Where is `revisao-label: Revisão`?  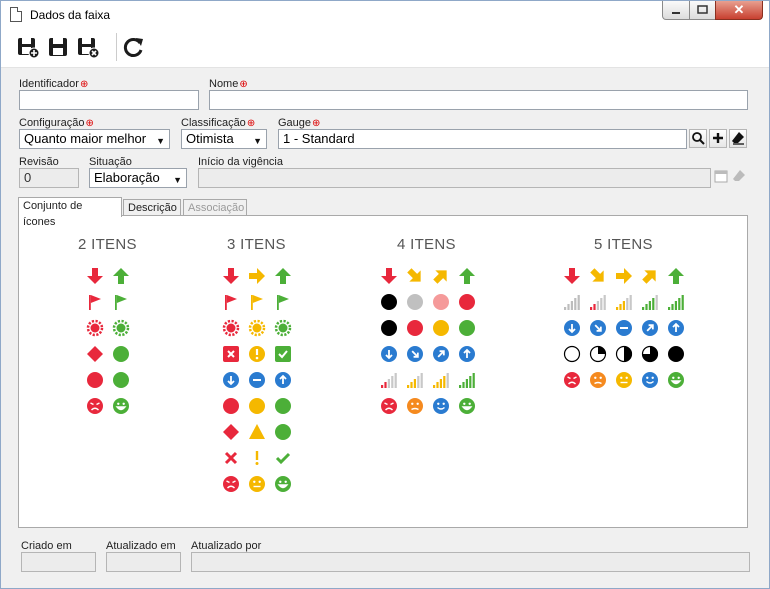 revisao-label: Revisão is located at coordinates (39, 162).